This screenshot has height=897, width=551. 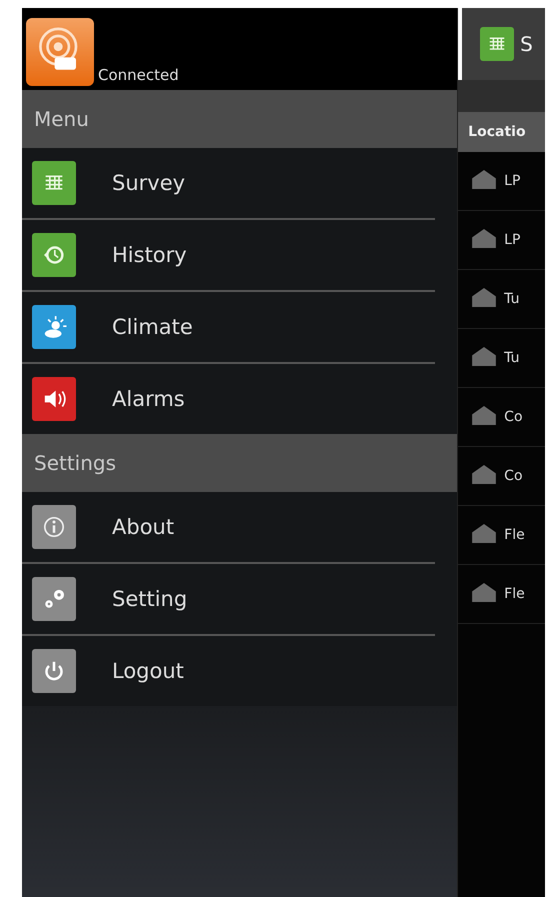 I want to click on menu-item: About, so click(x=240, y=527).